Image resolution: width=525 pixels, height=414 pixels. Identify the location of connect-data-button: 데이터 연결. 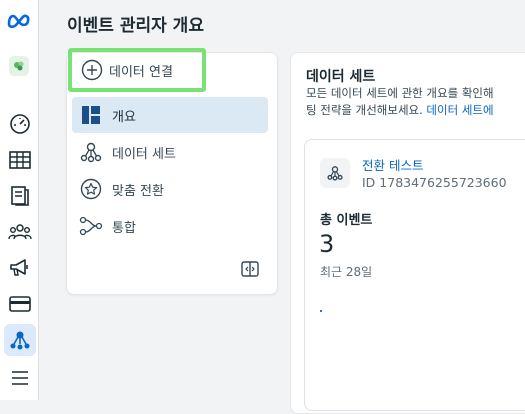
(137, 70).